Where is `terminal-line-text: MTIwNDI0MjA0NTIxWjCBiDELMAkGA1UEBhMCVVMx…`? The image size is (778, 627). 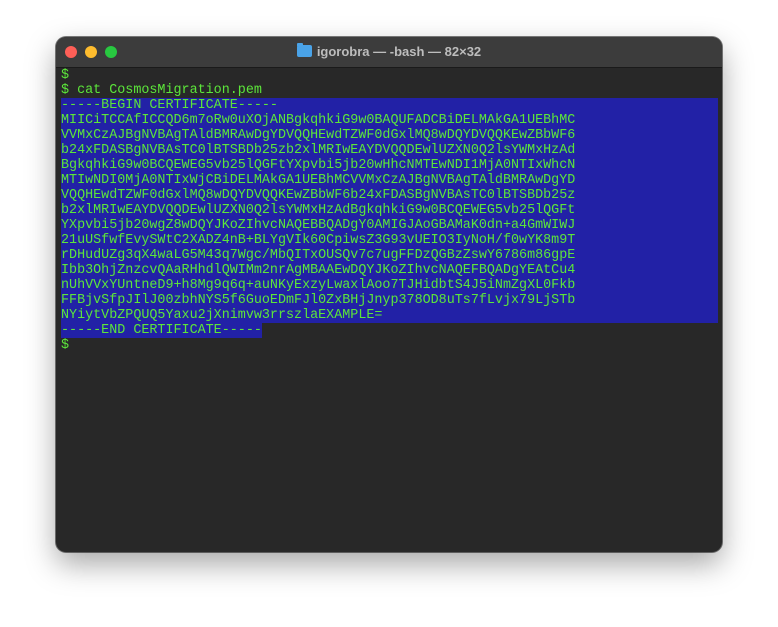 terminal-line-text: MTIwNDI0MjA0NTIxWjCBiDELMAkGA1UEBhMCVVMx… is located at coordinates (318, 180).